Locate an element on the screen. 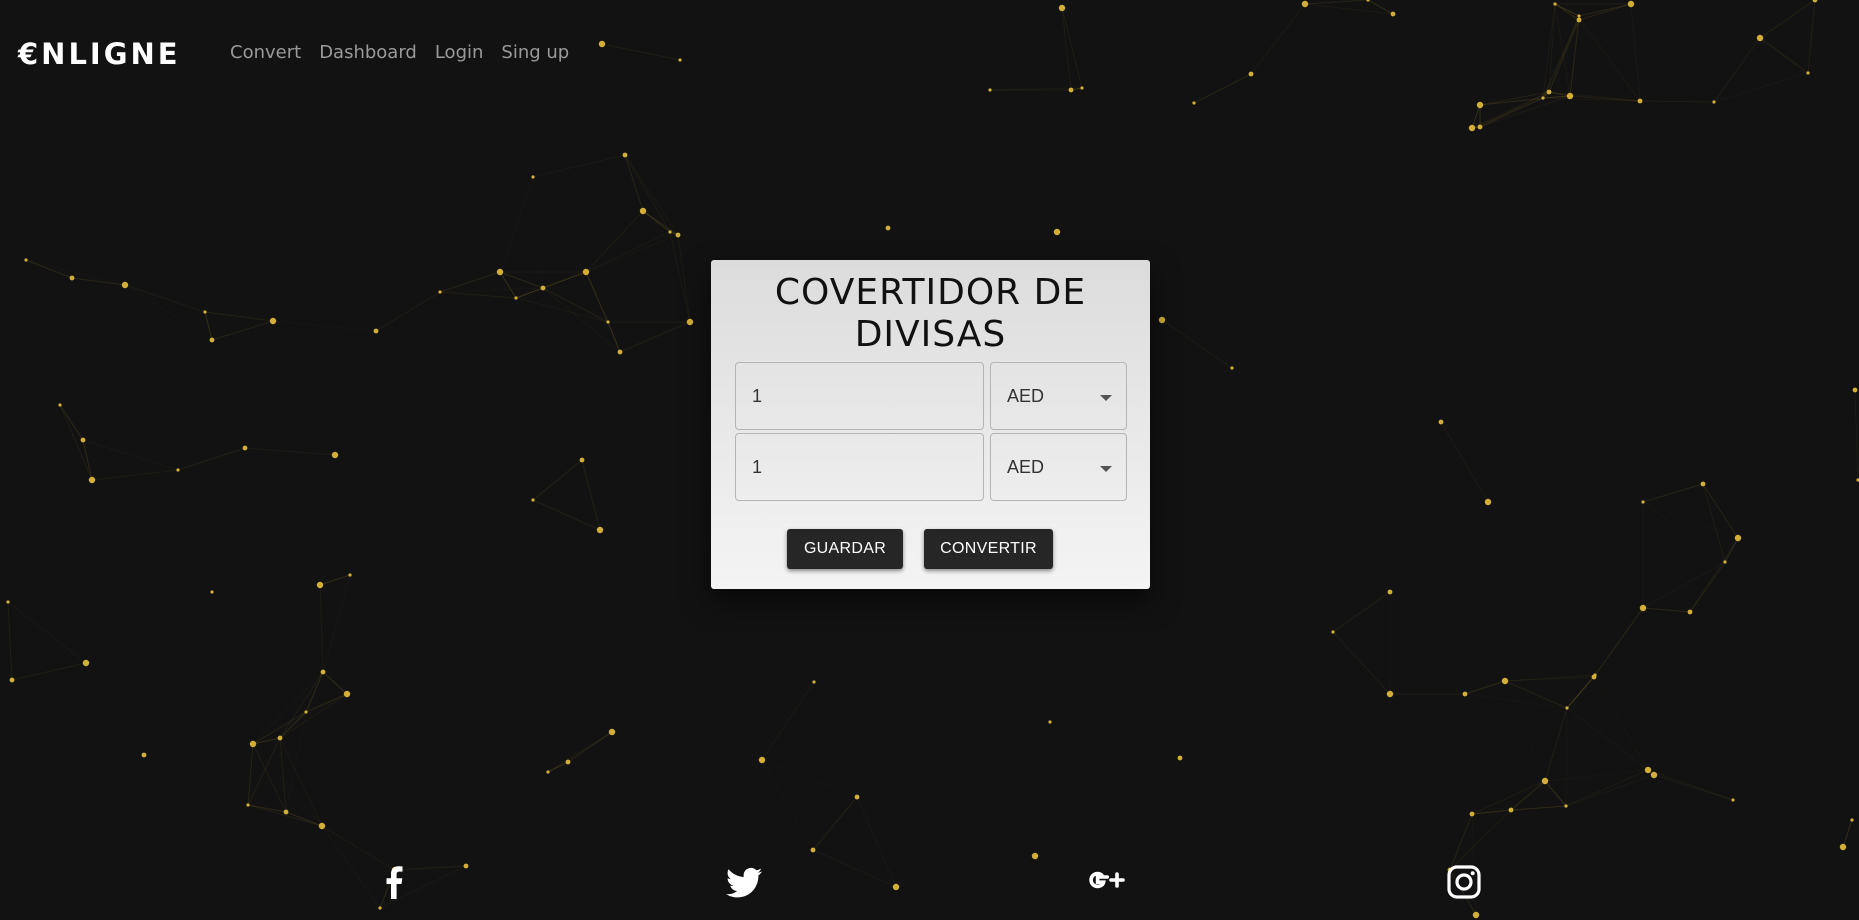 The width and height of the screenshot is (1859, 920). nav-link-login: Login is located at coordinates (459, 53).